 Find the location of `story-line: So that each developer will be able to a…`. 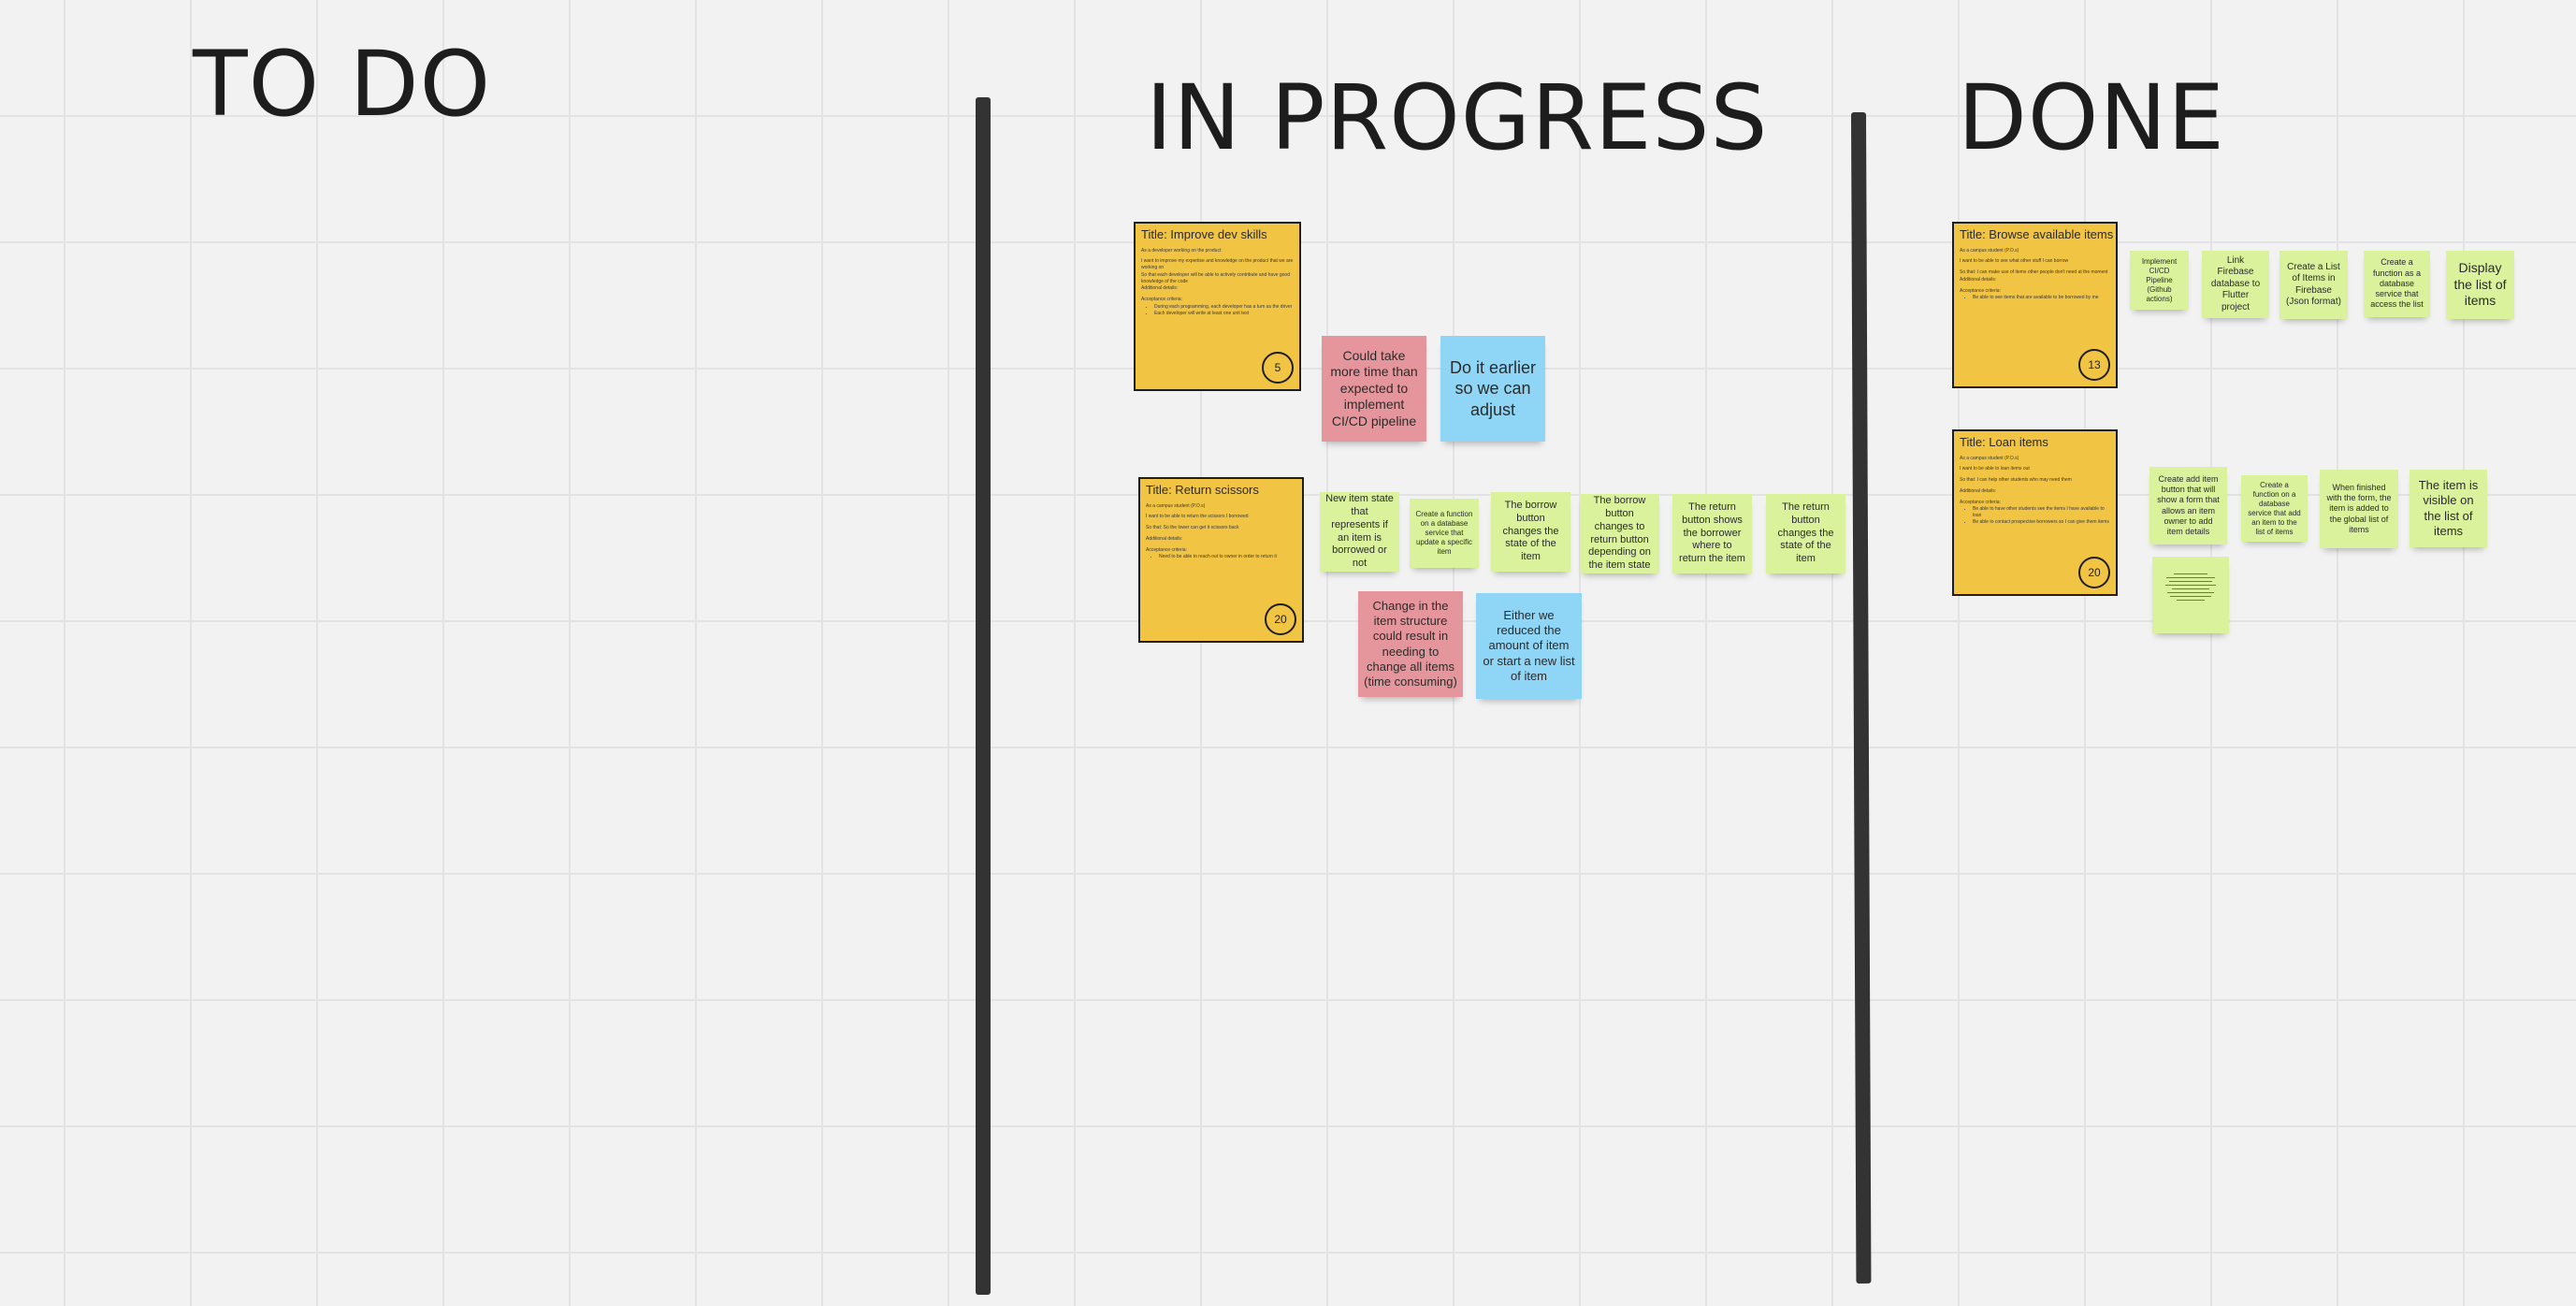

story-line: So that each developer will be able to a… is located at coordinates (1215, 277).